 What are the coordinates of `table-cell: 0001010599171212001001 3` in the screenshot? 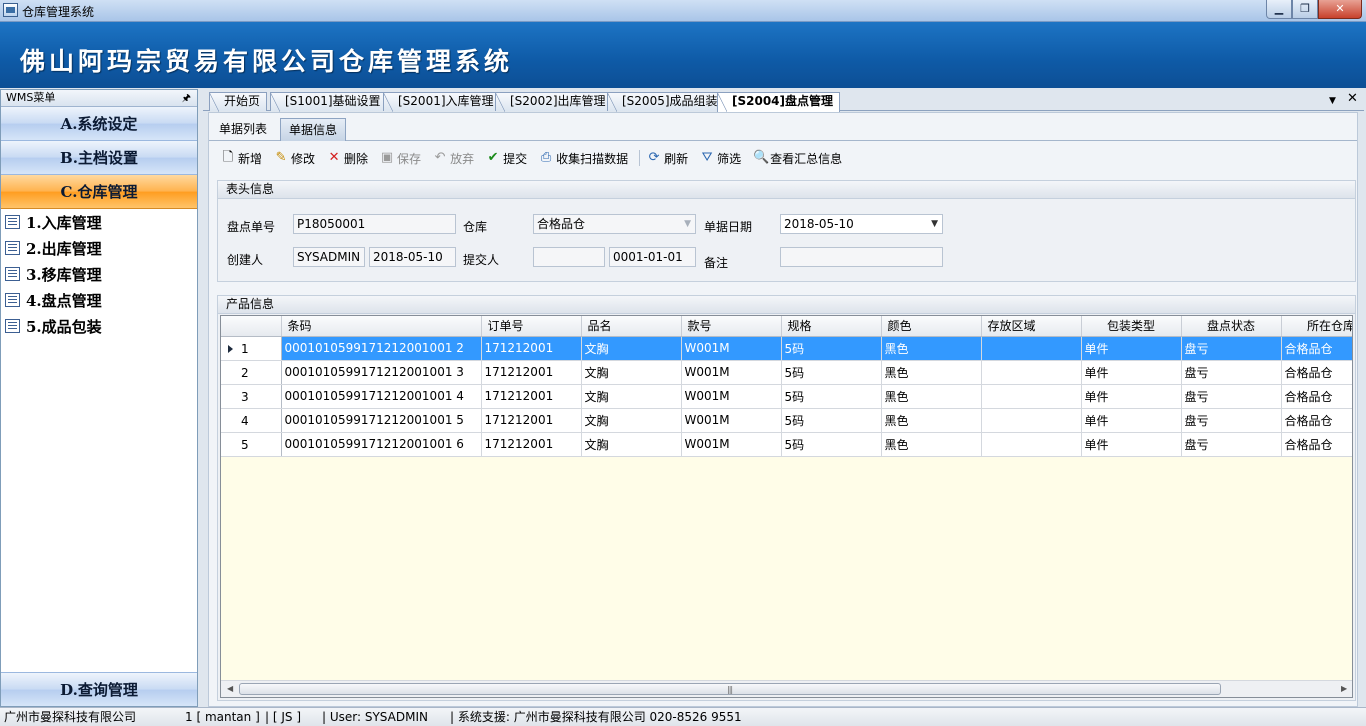 It's located at (381, 372).